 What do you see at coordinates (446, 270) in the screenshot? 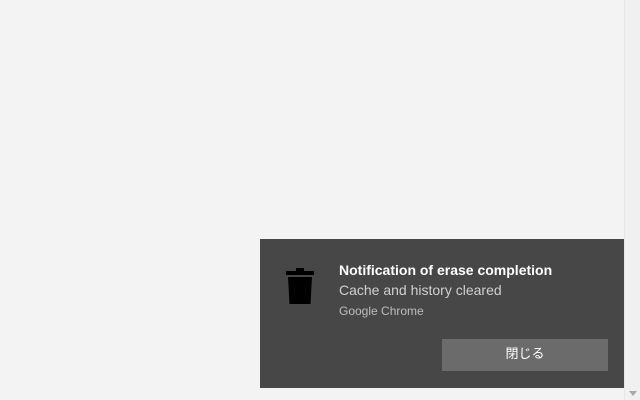
I see `notification-title: Notification of erase completion` at bounding box center [446, 270].